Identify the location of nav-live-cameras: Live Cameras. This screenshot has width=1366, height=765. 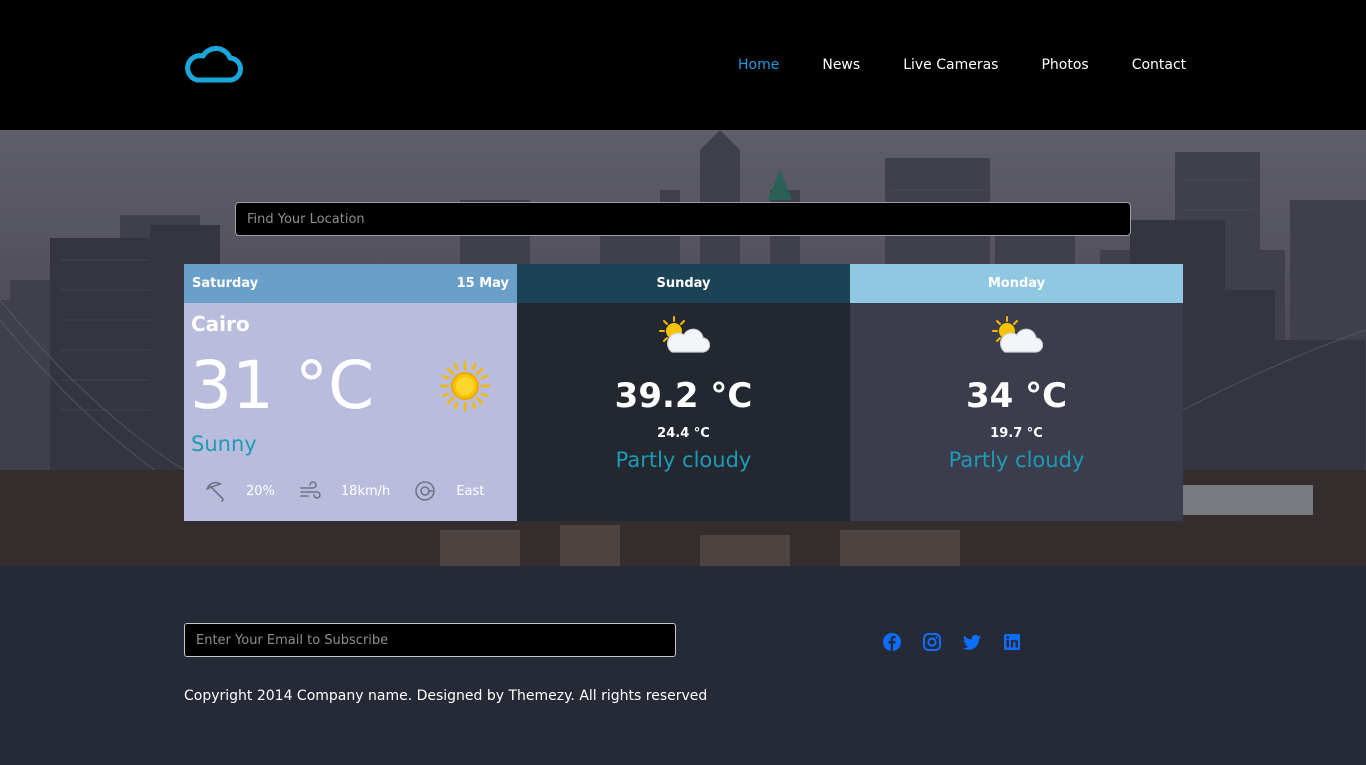
(950, 65).